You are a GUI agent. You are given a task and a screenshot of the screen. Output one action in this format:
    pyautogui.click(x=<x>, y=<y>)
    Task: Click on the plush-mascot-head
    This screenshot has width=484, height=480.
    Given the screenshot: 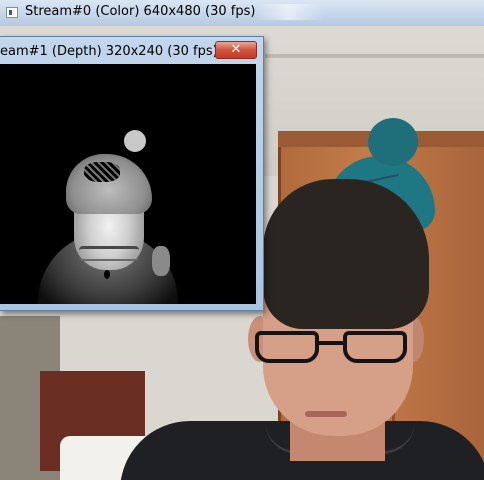 What is the action you would take?
    pyautogui.click(x=393, y=142)
    